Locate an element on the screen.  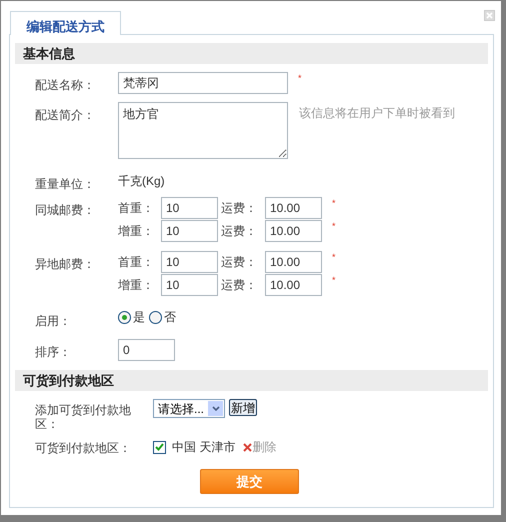
section-header: 基本信息 is located at coordinates (251, 53).